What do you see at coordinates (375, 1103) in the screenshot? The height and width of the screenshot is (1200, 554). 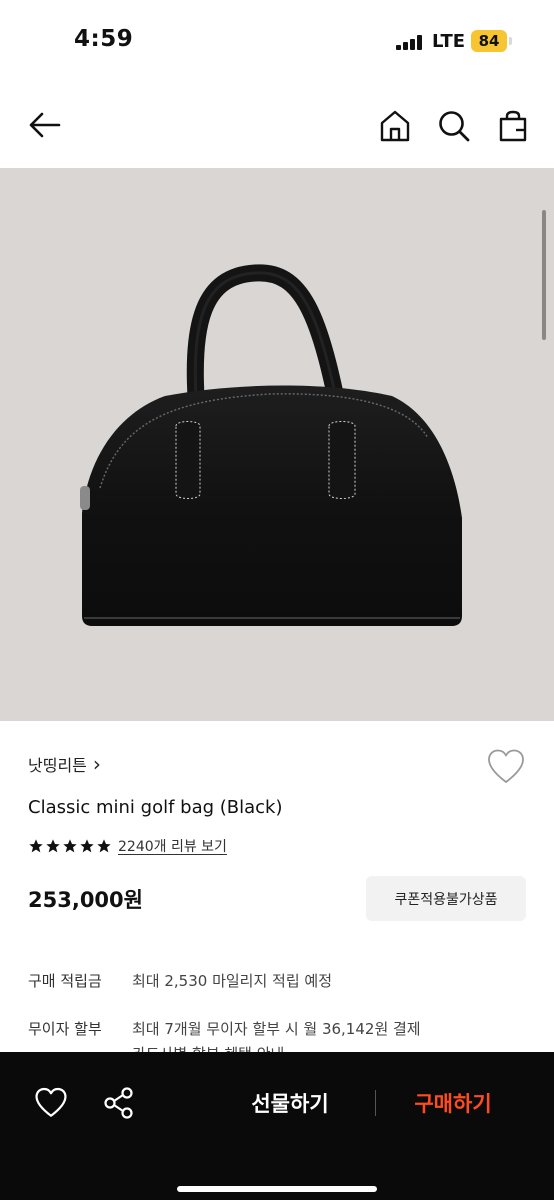 I see `divider` at bounding box center [375, 1103].